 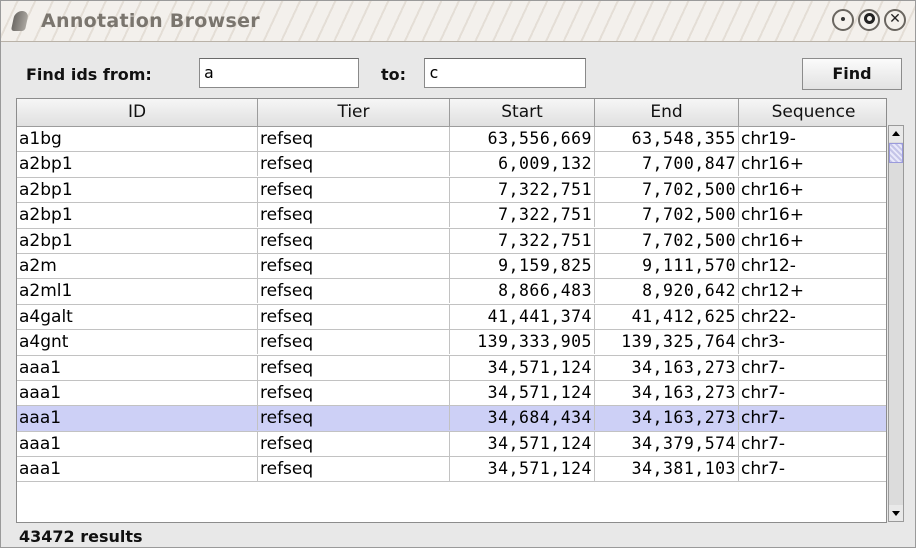 What do you see at coordinates (768, 139) in the screenshot?
I see `cell-sequence: chr19-` at bounding box center [768, 139].